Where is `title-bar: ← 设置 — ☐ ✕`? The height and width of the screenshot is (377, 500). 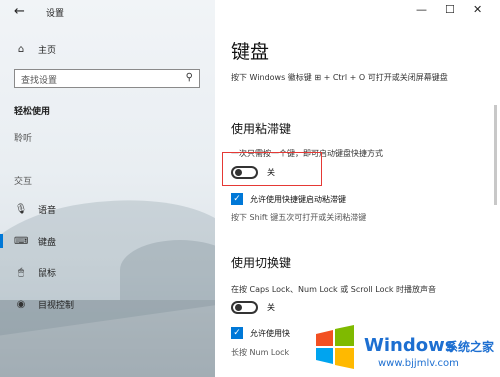 title-bar: ← 设置 — ☐ ✕ is located at coordinates (250, 12).